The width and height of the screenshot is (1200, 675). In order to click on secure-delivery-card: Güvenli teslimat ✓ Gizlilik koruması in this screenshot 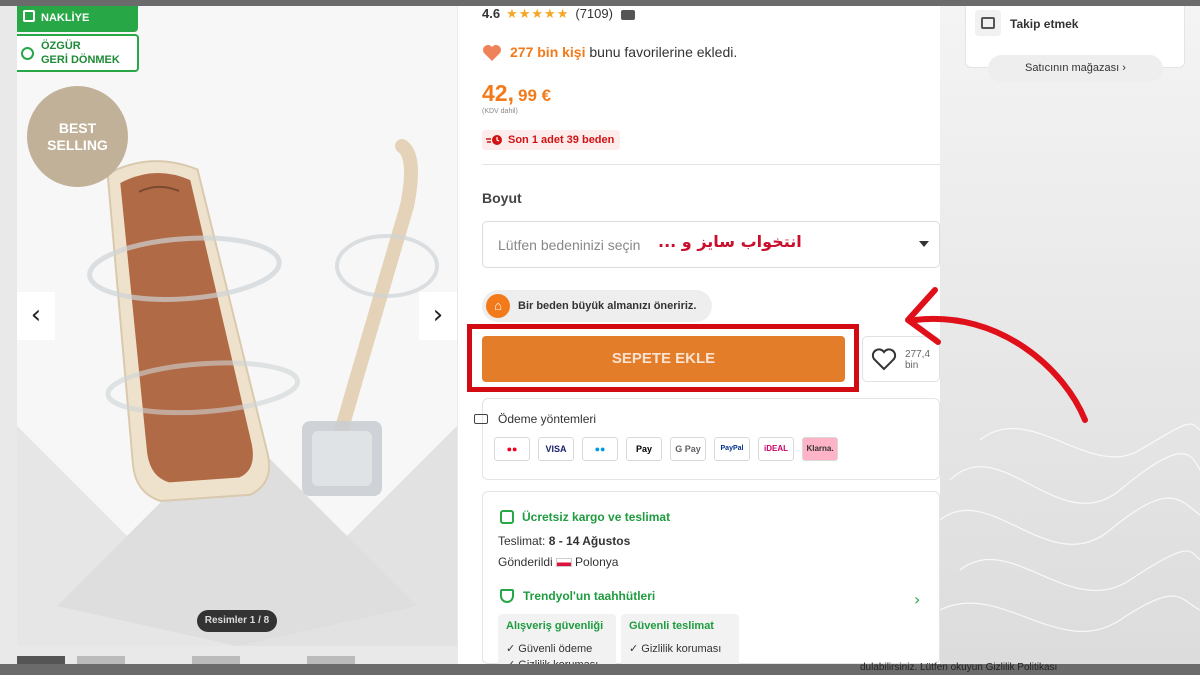, I will do `click(680, 642)`.